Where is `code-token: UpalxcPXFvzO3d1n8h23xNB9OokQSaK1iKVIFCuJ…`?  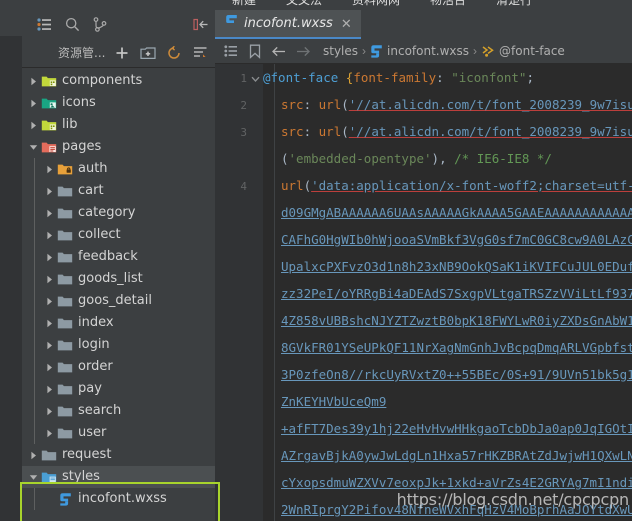 code-token: UpalxcPXFvzO3d1n8h23xNB9OokQSaK1iKVIFCuJ… is located at coordinates (456, 266).